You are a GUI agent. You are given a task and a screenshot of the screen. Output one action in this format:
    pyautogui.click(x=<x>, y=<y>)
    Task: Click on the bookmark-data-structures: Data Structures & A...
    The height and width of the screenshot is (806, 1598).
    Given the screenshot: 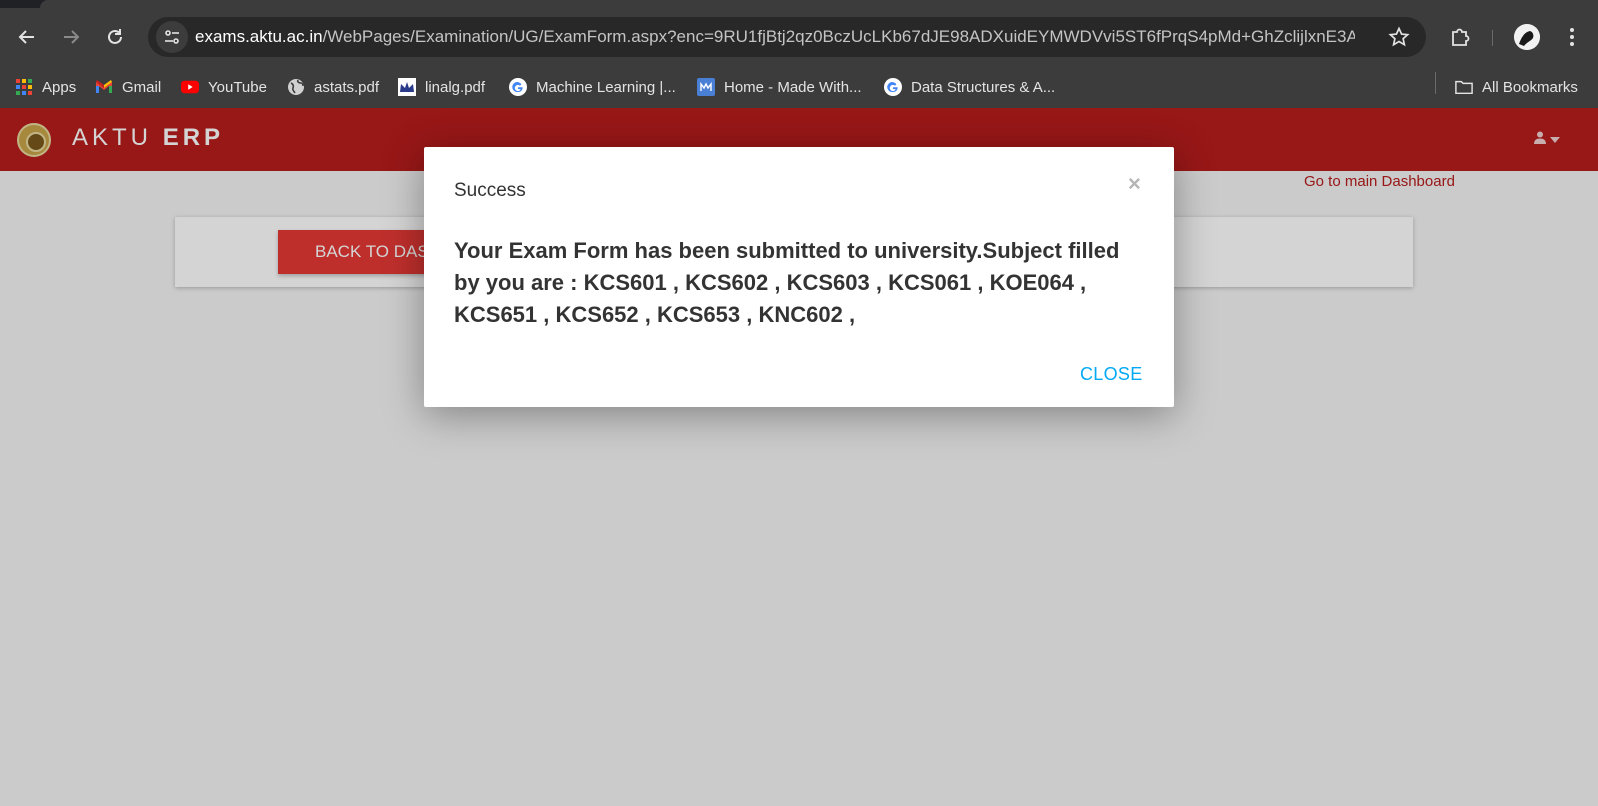 What is the action you would take?
    pyautogui.click(x=969, y=87)
    